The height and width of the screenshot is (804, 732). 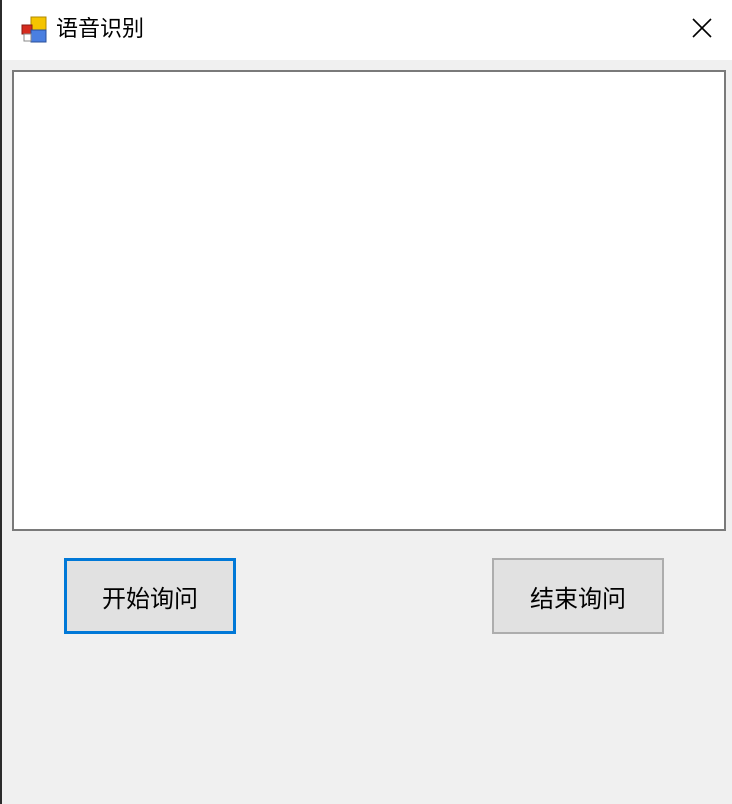 I want to click on close-icon, so click(x=702, y=30).